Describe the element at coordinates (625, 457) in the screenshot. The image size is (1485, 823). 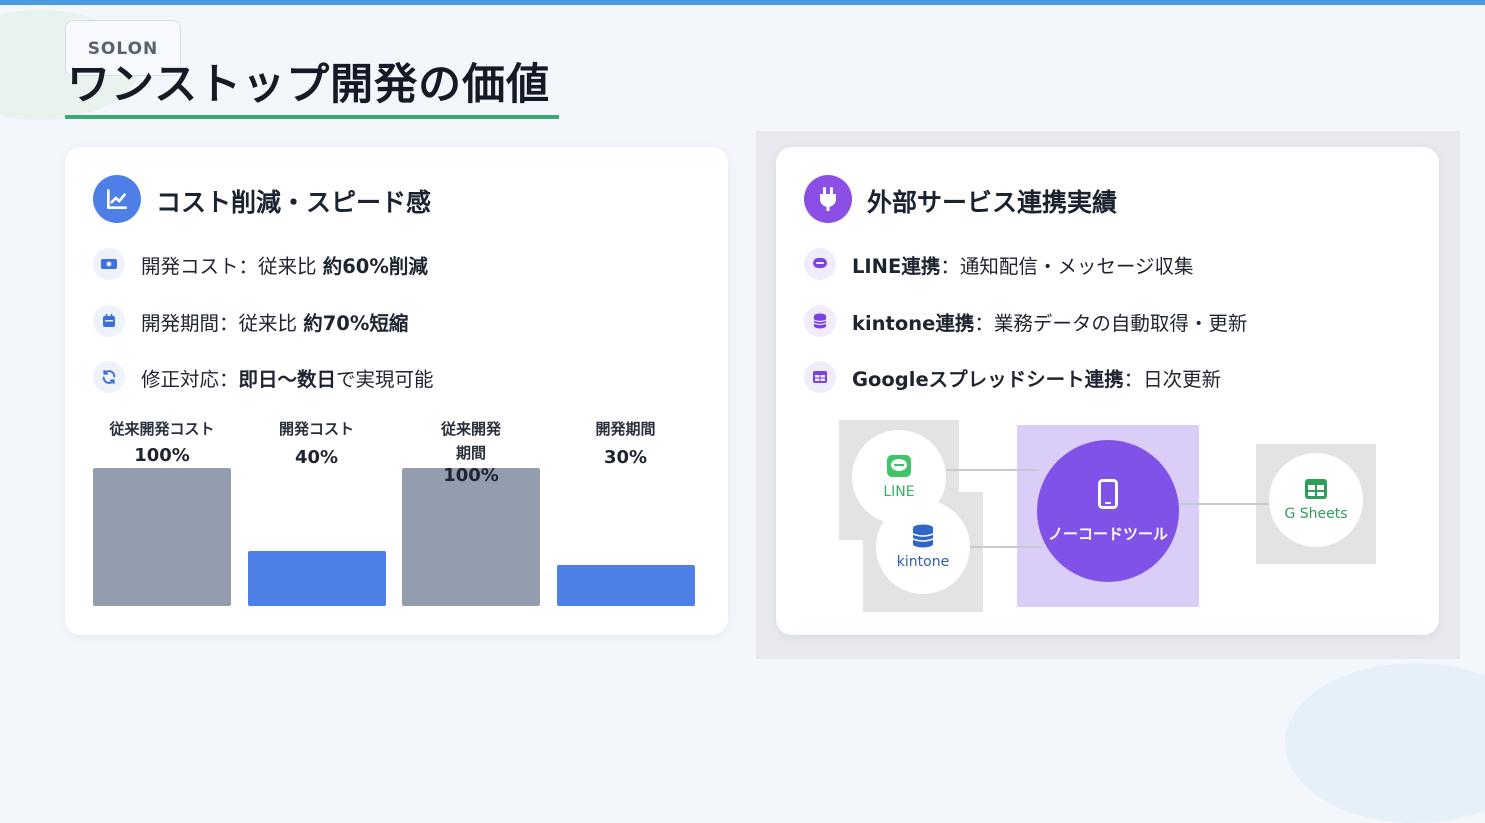
I see `bar-value-label: 30%` at that location.